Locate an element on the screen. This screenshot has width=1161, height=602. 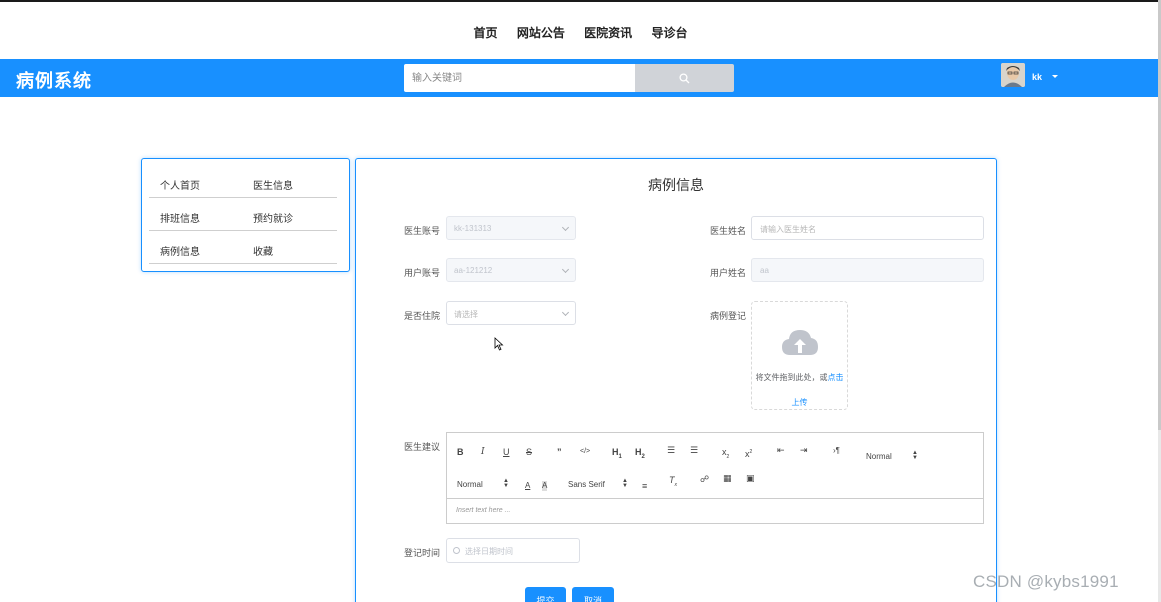
register-time-placeholder: 选择日期时间 is located at coordinates (489, 551).